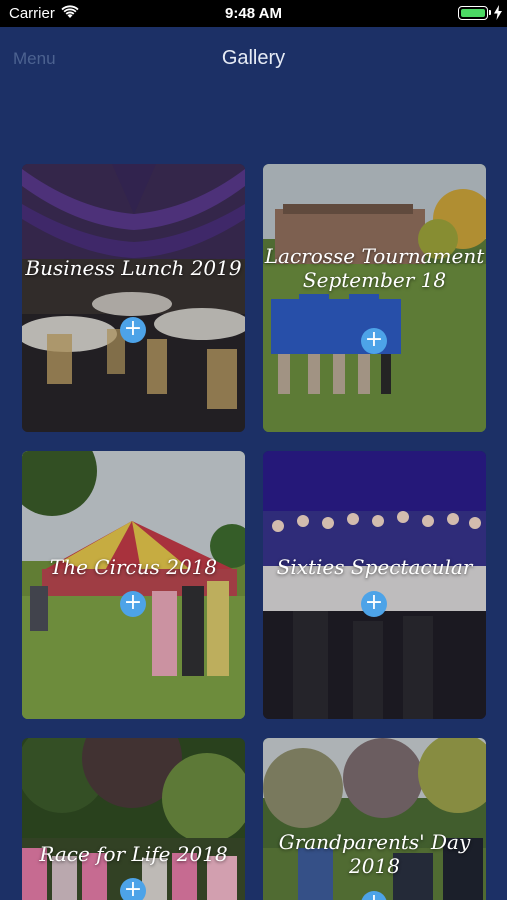 Image resolution: width=507 pixels, height=900 pixels. I want to click on album-title: Race for Life 2018, so click(133, 854).